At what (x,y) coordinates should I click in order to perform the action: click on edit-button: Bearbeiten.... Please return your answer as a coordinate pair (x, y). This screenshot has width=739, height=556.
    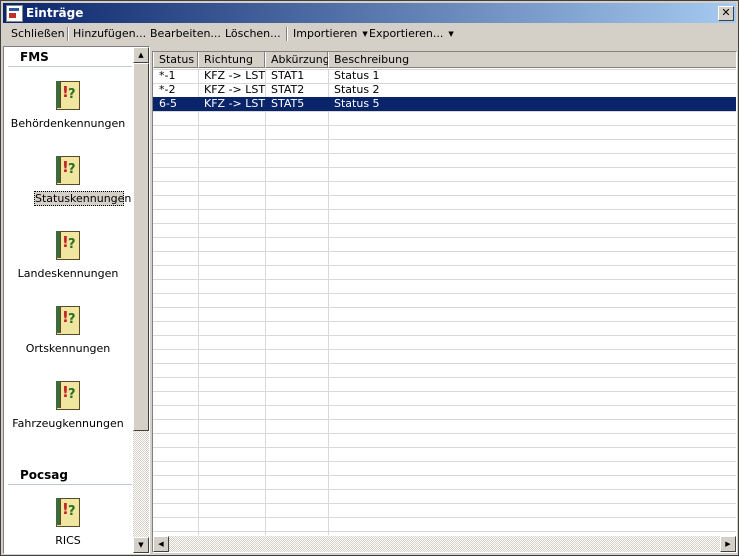
    Looking at the image, I should click on (185, 34).